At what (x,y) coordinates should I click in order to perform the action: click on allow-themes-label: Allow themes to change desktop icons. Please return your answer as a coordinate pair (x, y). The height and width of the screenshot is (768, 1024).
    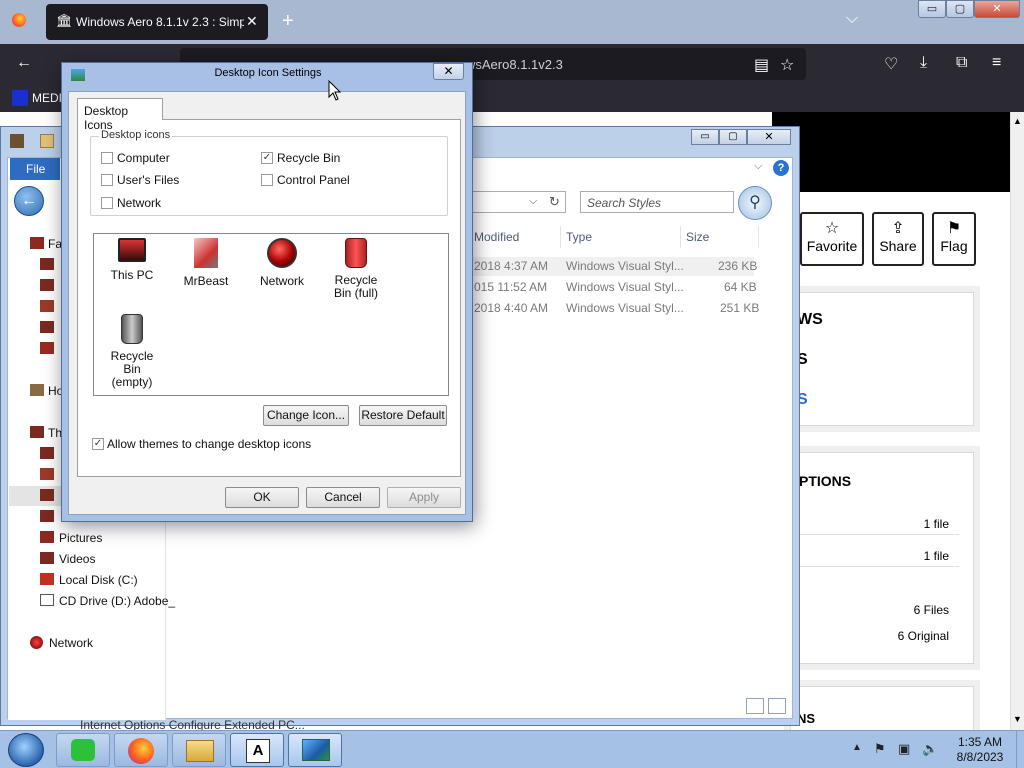
    Looking at the image, I should click on (209, 444).